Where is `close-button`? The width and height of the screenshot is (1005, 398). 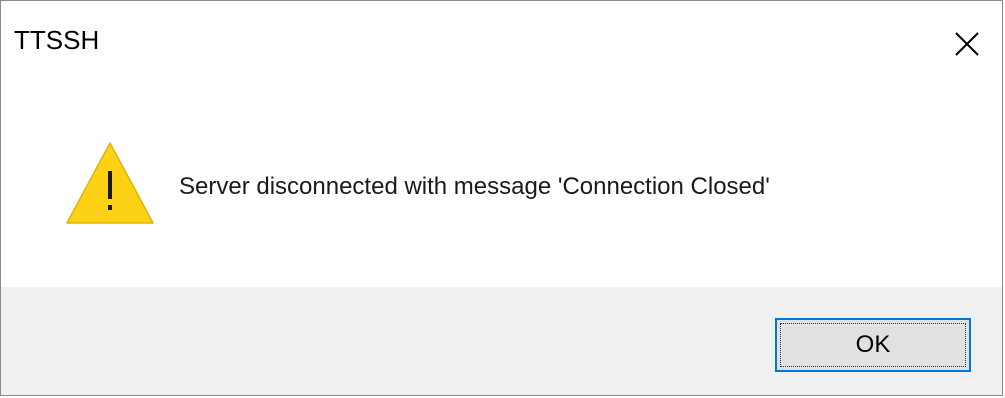 close-button is located at coordinates (967, 44).